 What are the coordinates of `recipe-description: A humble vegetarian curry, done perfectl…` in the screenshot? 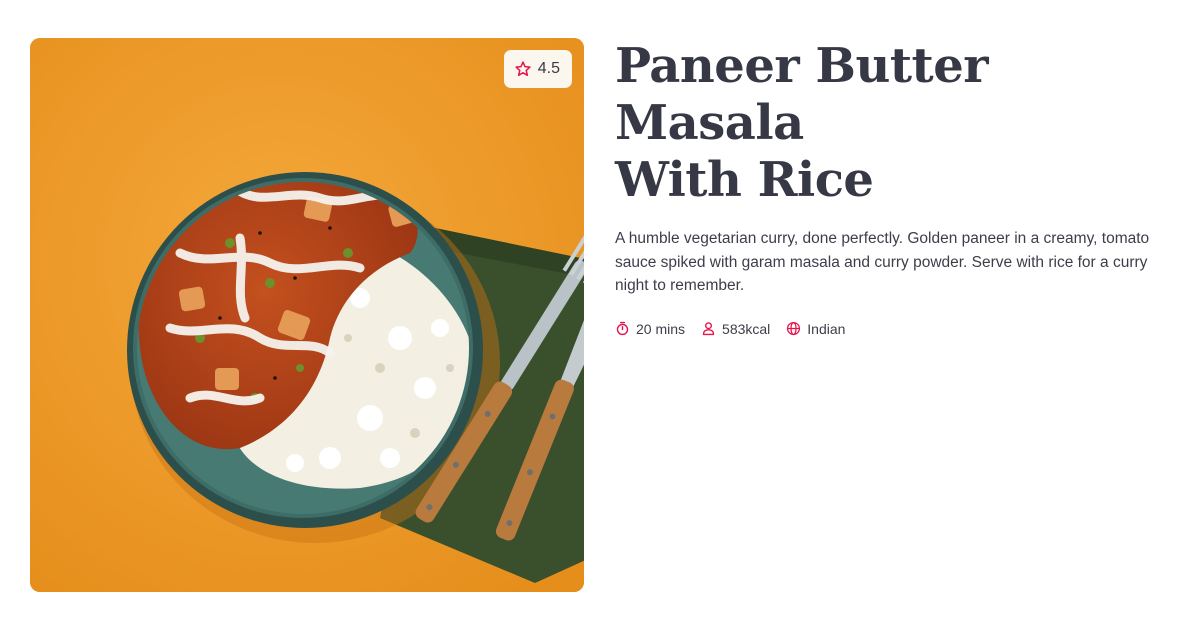 It's located at (882, 262).